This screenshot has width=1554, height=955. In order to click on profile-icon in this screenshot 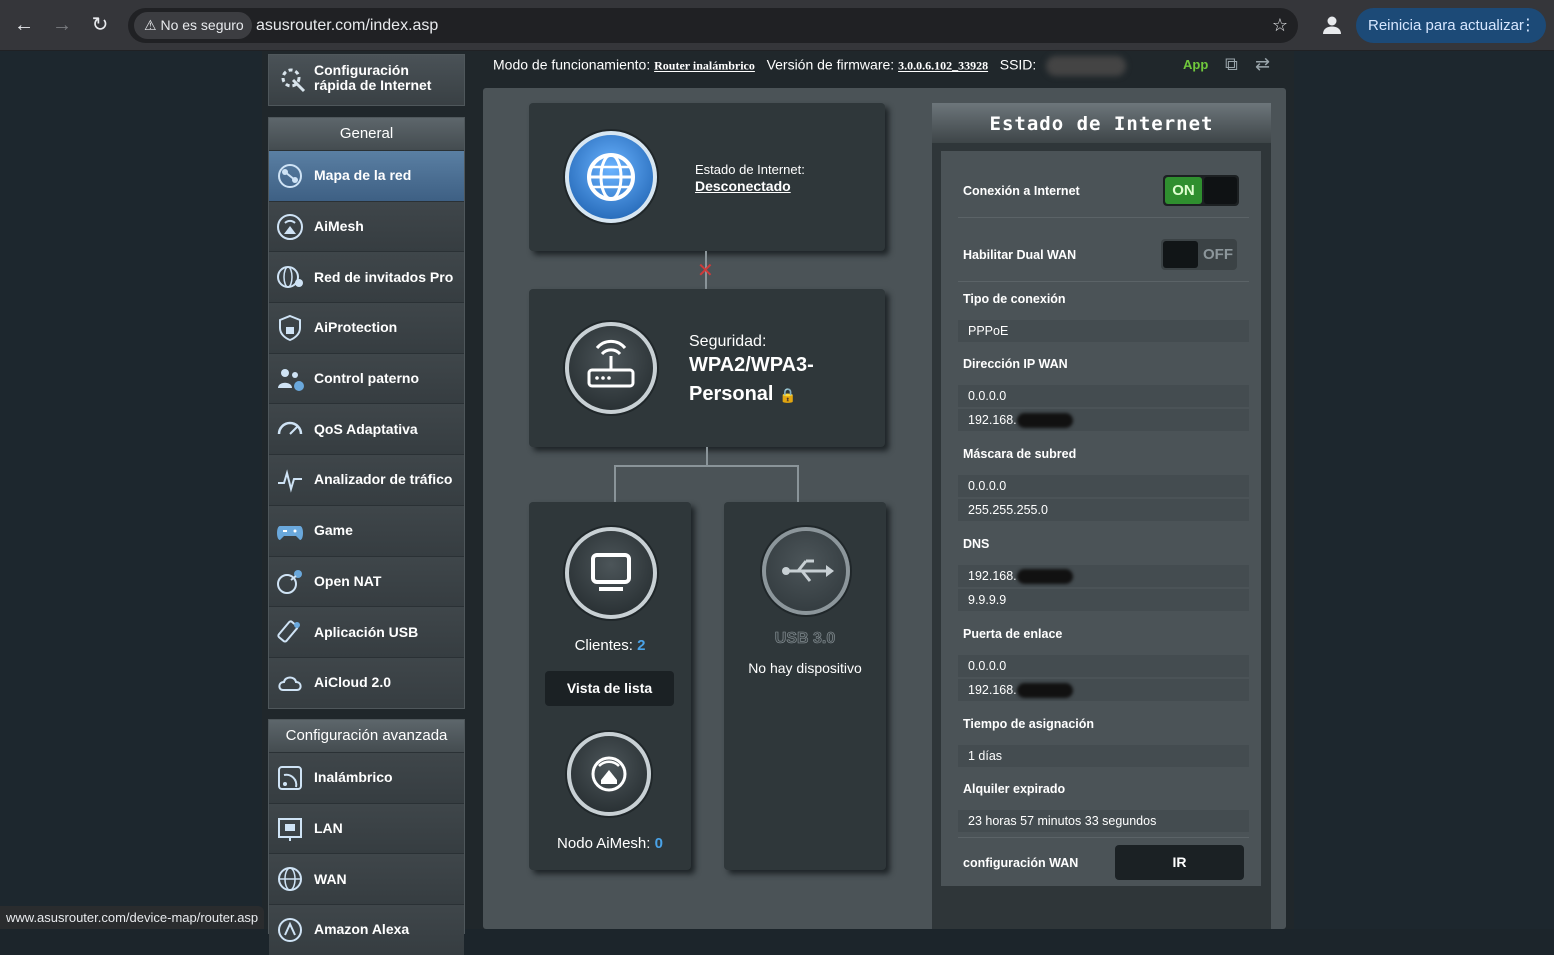, I will do `click(1332, 25)`.